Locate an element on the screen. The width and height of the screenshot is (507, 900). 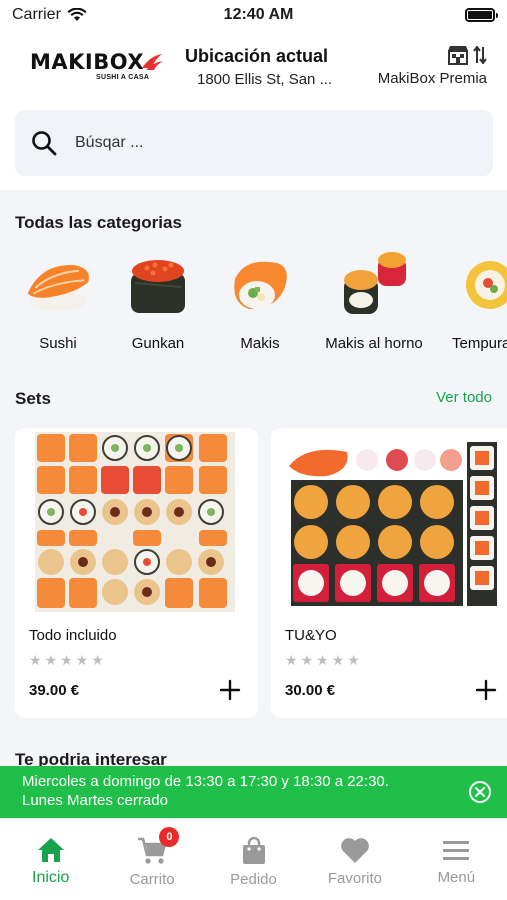
baked-maki-icon is located at coordinates (374, 285).